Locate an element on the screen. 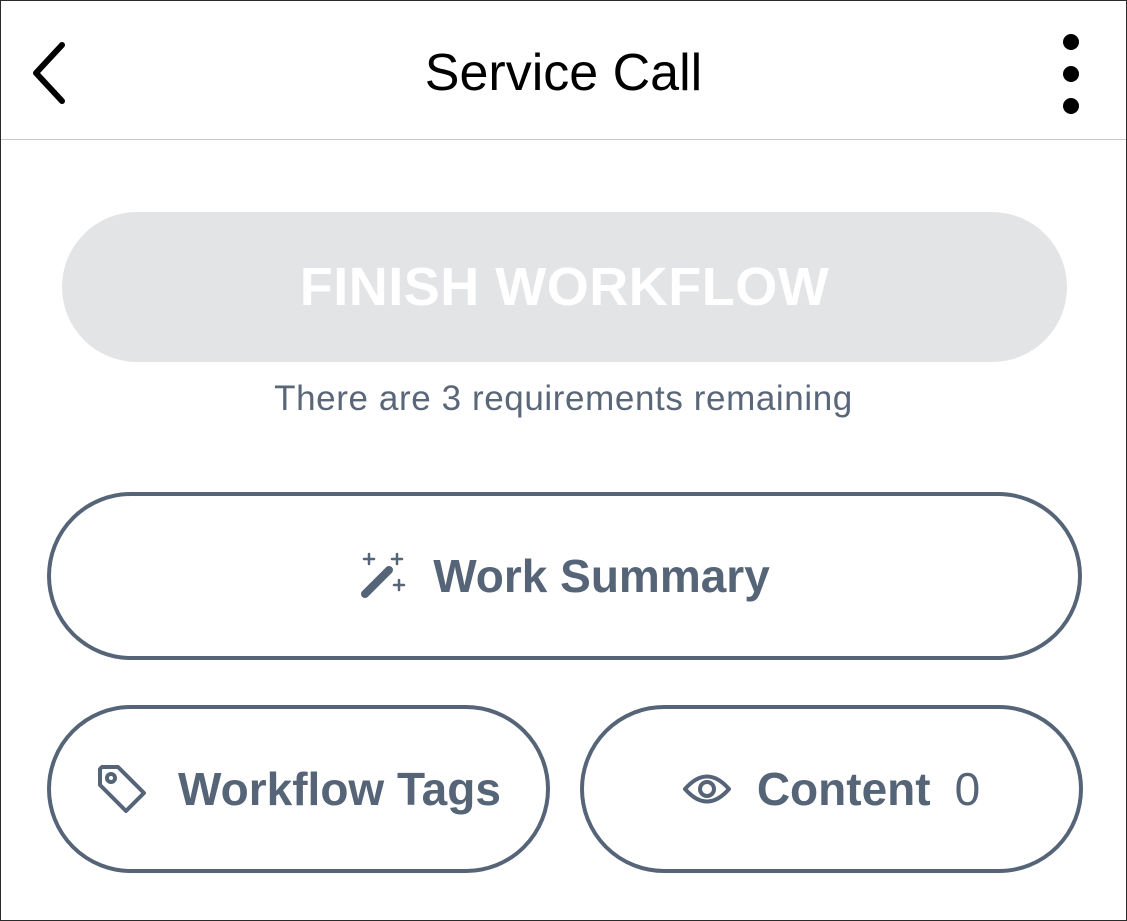 This screenshot has width=1127, height=921. requirements-remaining-text: There are 3 requirements remaining is located at coordinates (563, 398).